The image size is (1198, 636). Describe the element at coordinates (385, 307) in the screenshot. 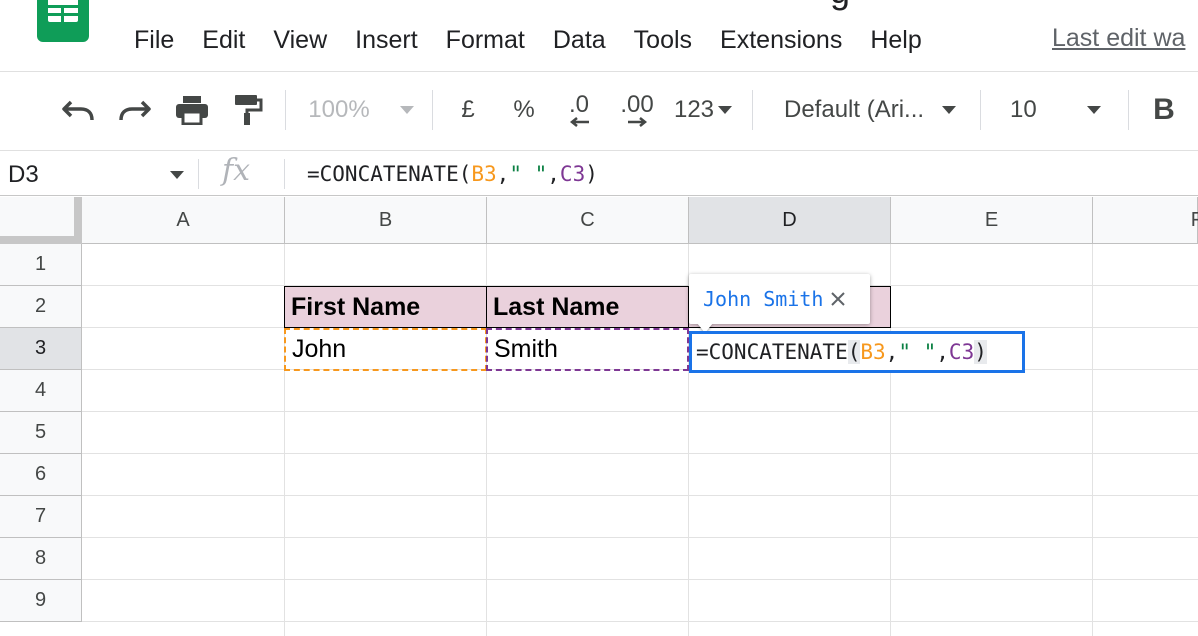

I see `cell-b2: First Name` at that location.